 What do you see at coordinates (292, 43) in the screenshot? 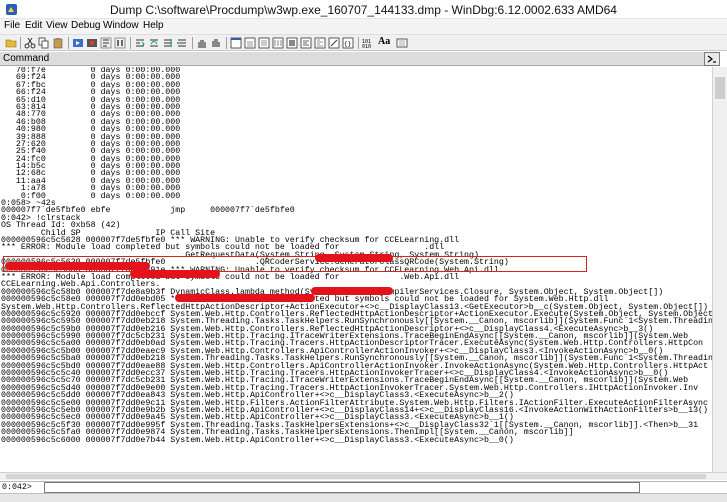
I see `memory-icon` at bounding box center [292, 43].